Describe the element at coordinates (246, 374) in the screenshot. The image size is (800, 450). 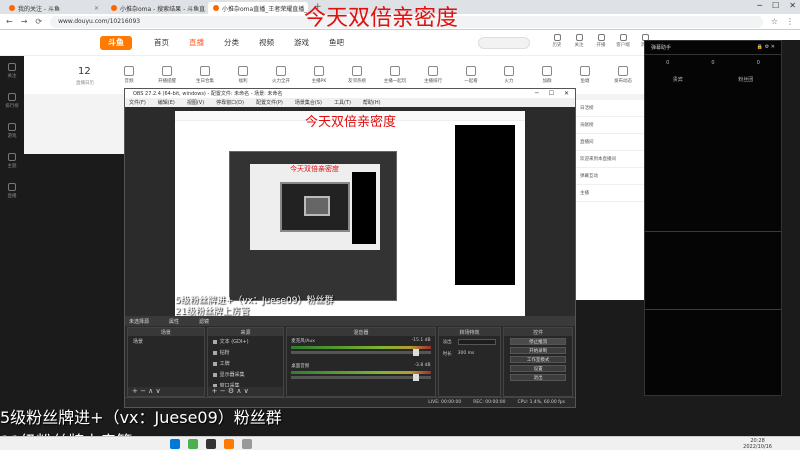
I see `source-item: 显示器采集` at that location.